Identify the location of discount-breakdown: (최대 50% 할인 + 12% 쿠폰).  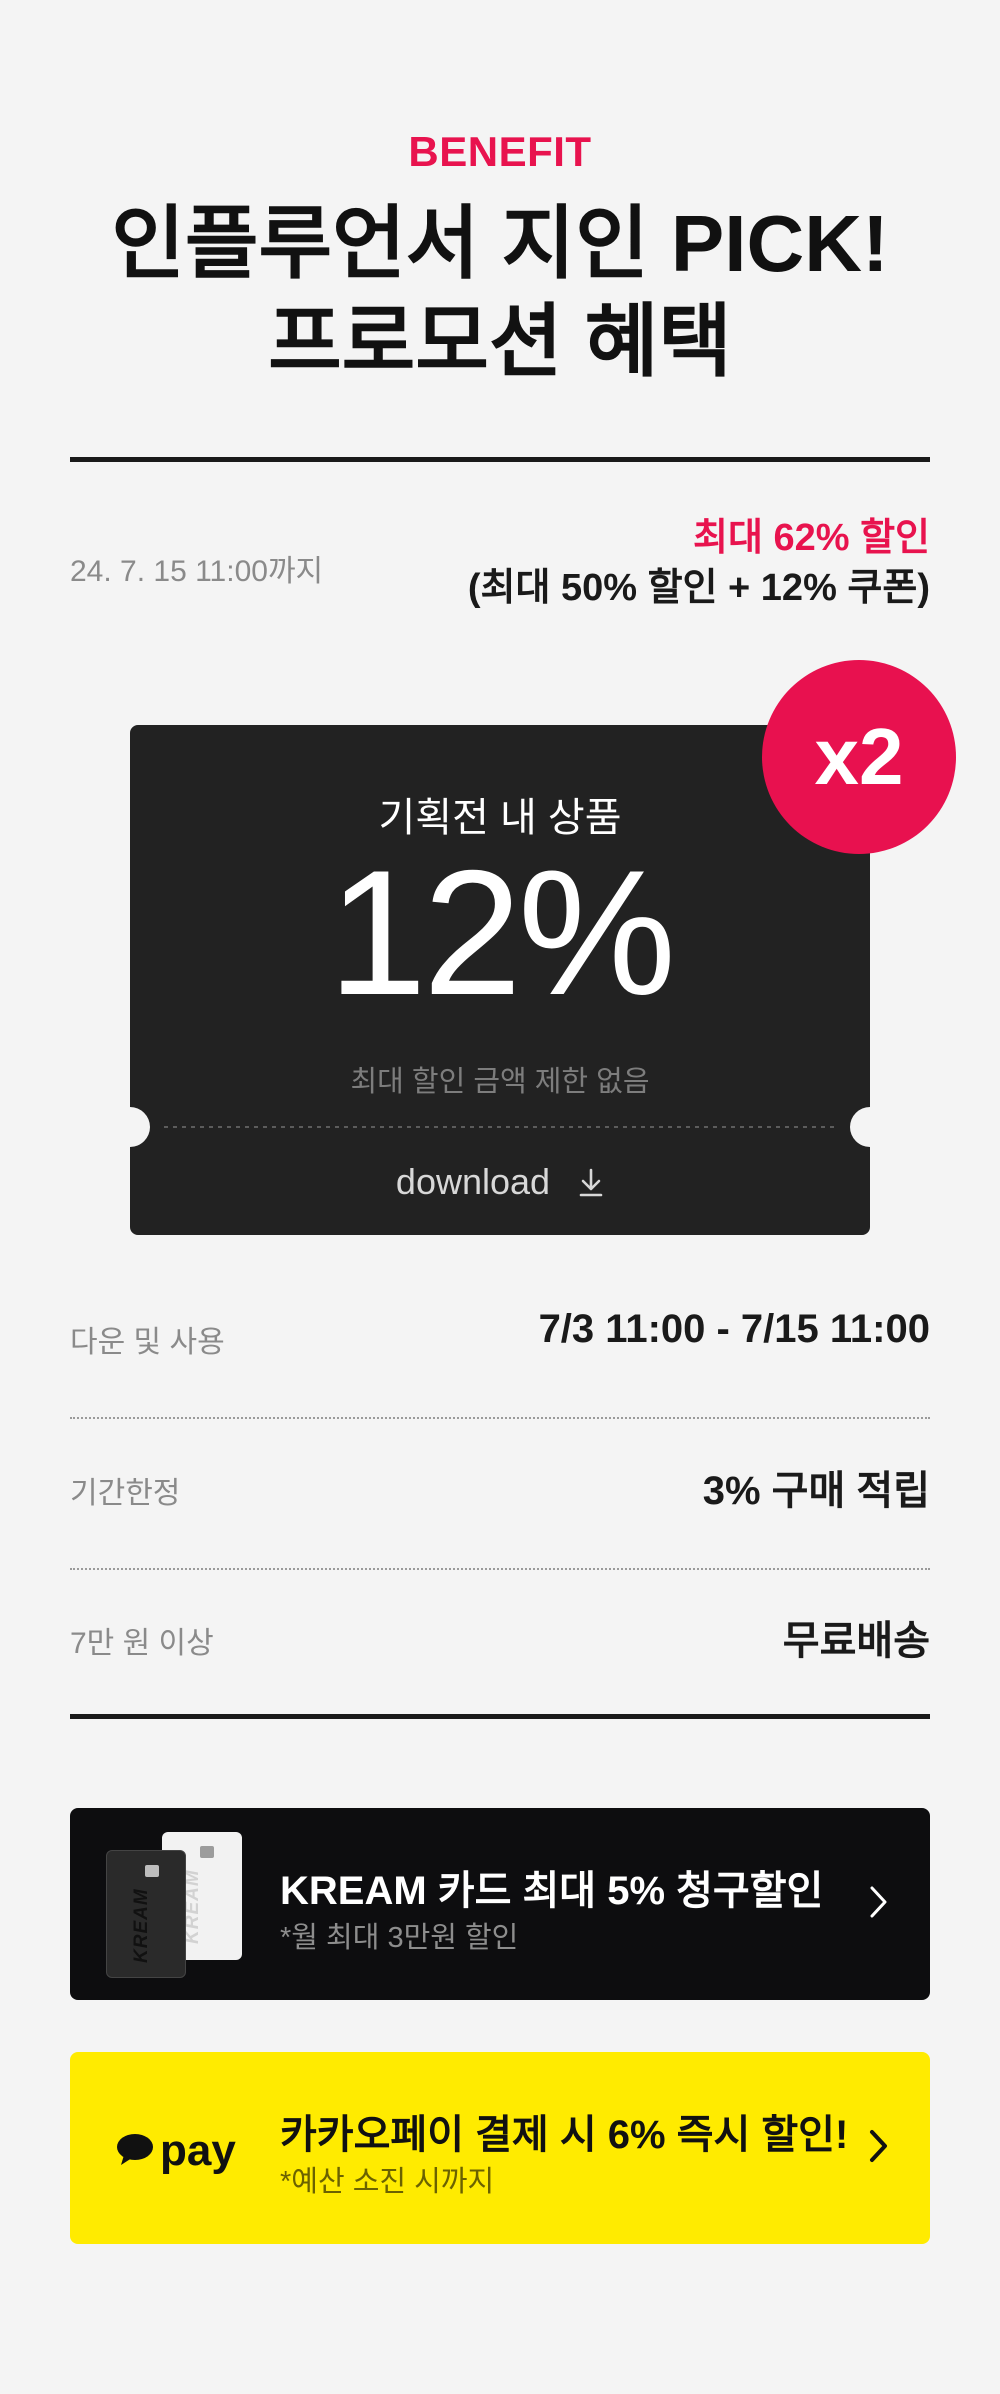
(698, 588).